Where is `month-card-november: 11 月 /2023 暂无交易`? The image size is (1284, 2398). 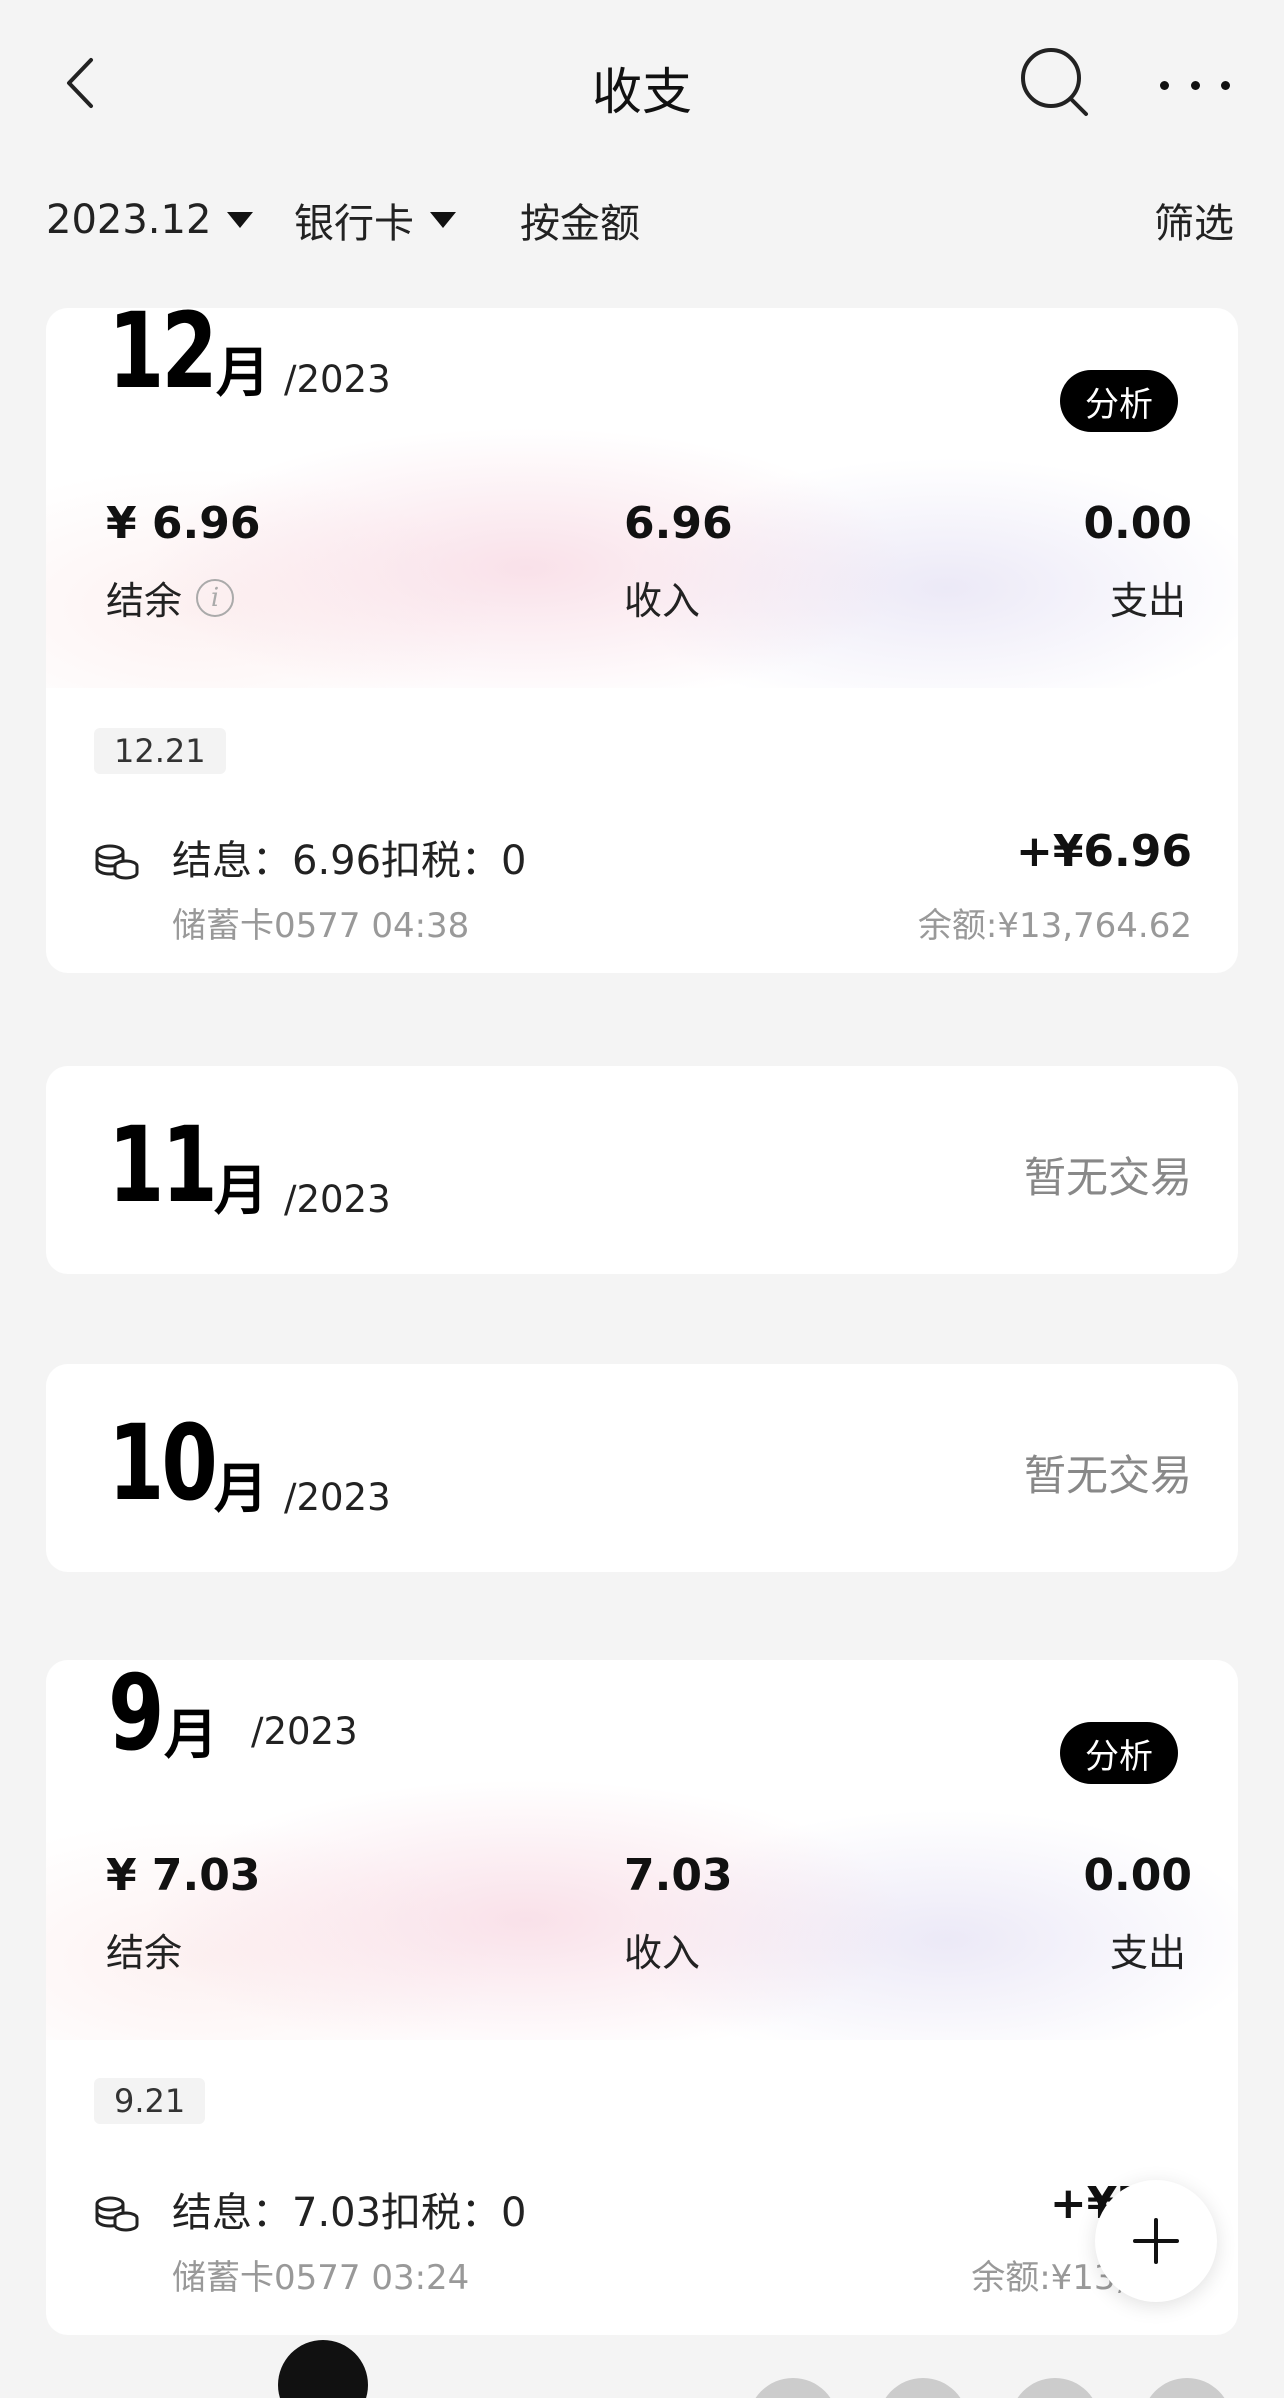
month-card-november: 11 月 /2023 暂无交易 is located at coordinates (642, 1170).